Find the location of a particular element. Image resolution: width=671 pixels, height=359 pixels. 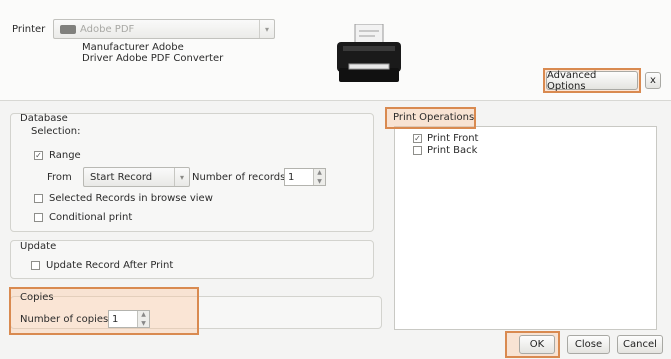

update-record-label: Update Record After Print is located at coordinates (110, 265).